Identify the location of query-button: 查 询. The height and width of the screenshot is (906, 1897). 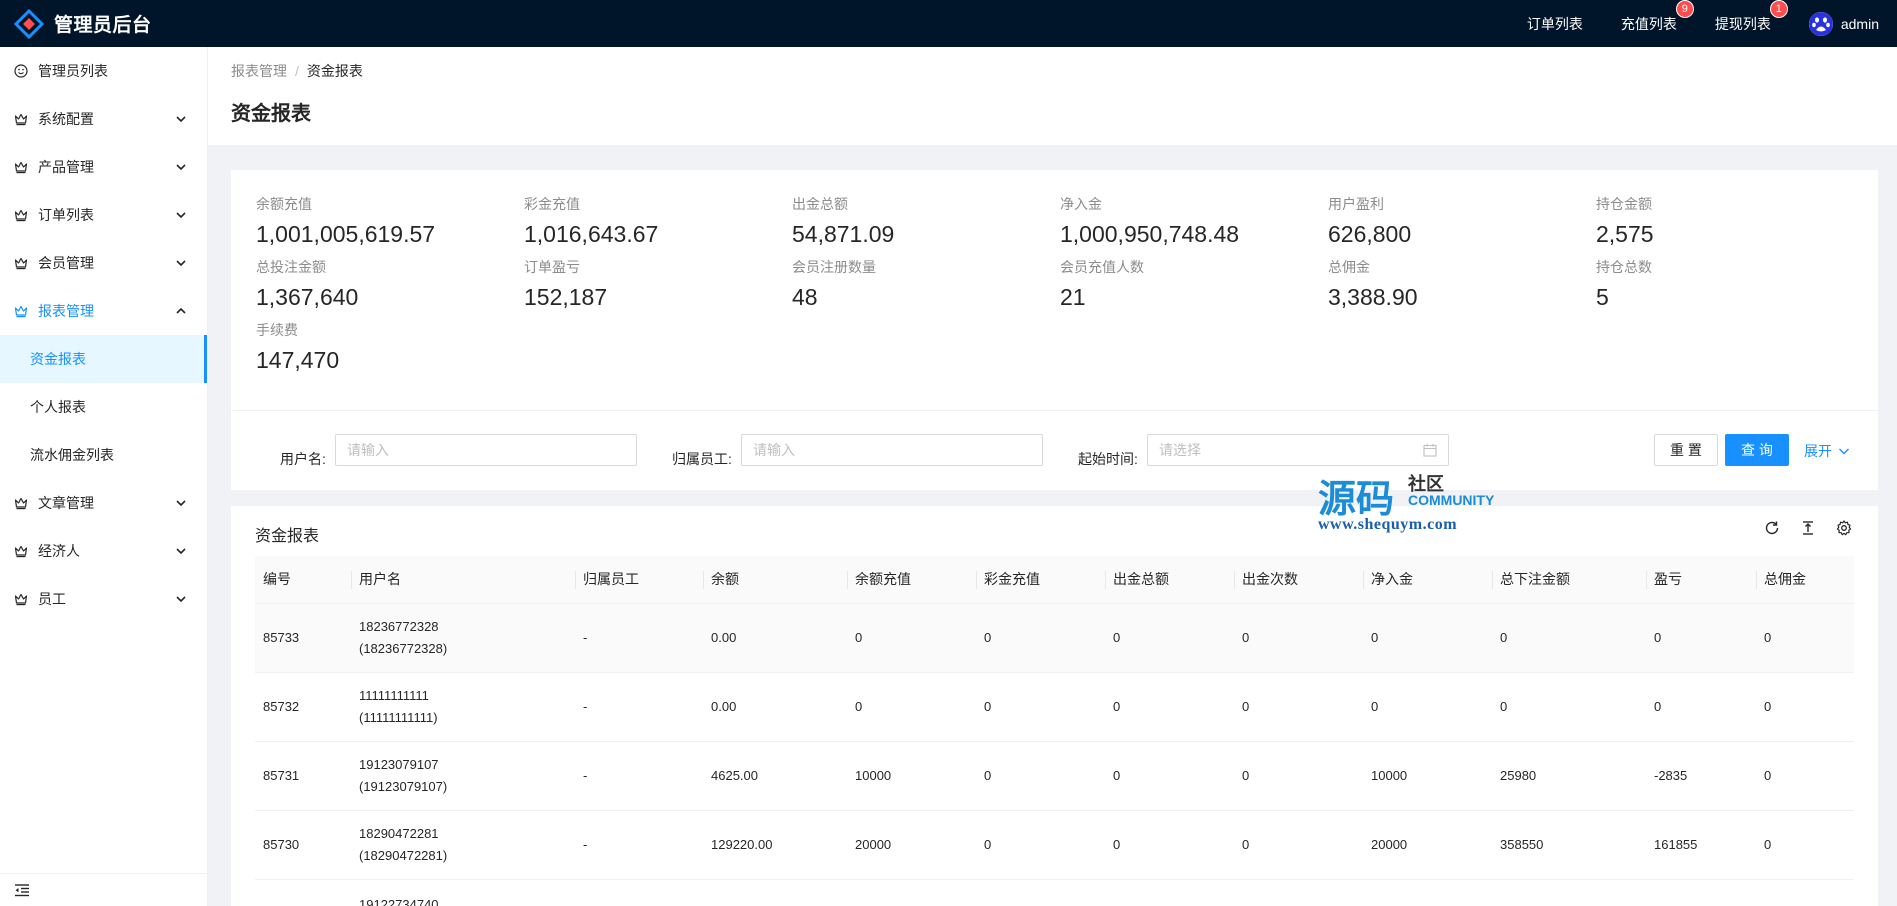
(1757, 450).